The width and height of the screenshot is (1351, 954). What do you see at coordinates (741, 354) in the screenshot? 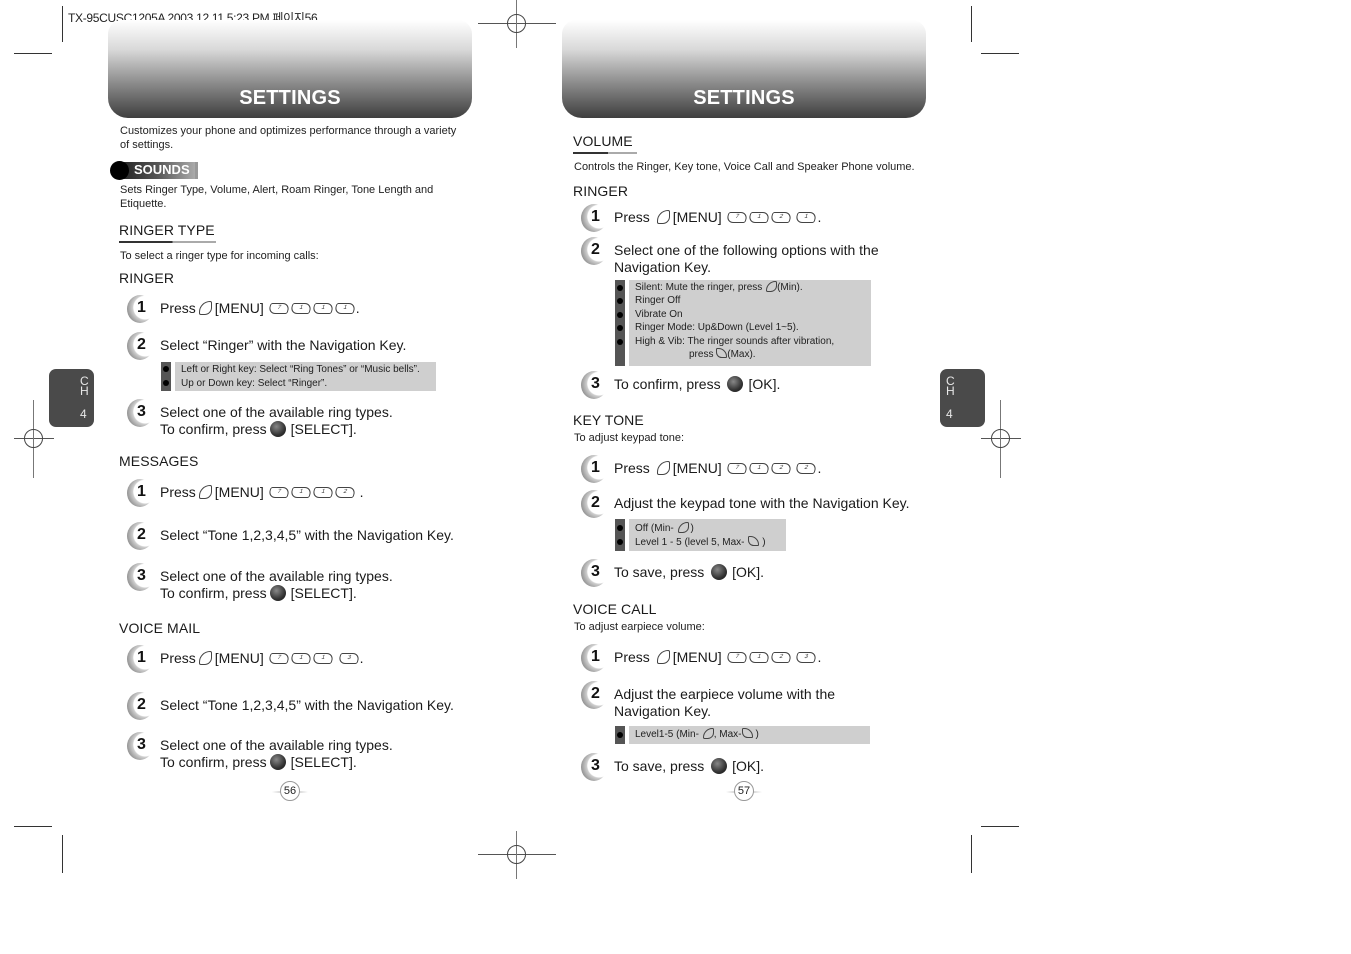
I see `note-line: (Max).` at bounding box center [741, 354].